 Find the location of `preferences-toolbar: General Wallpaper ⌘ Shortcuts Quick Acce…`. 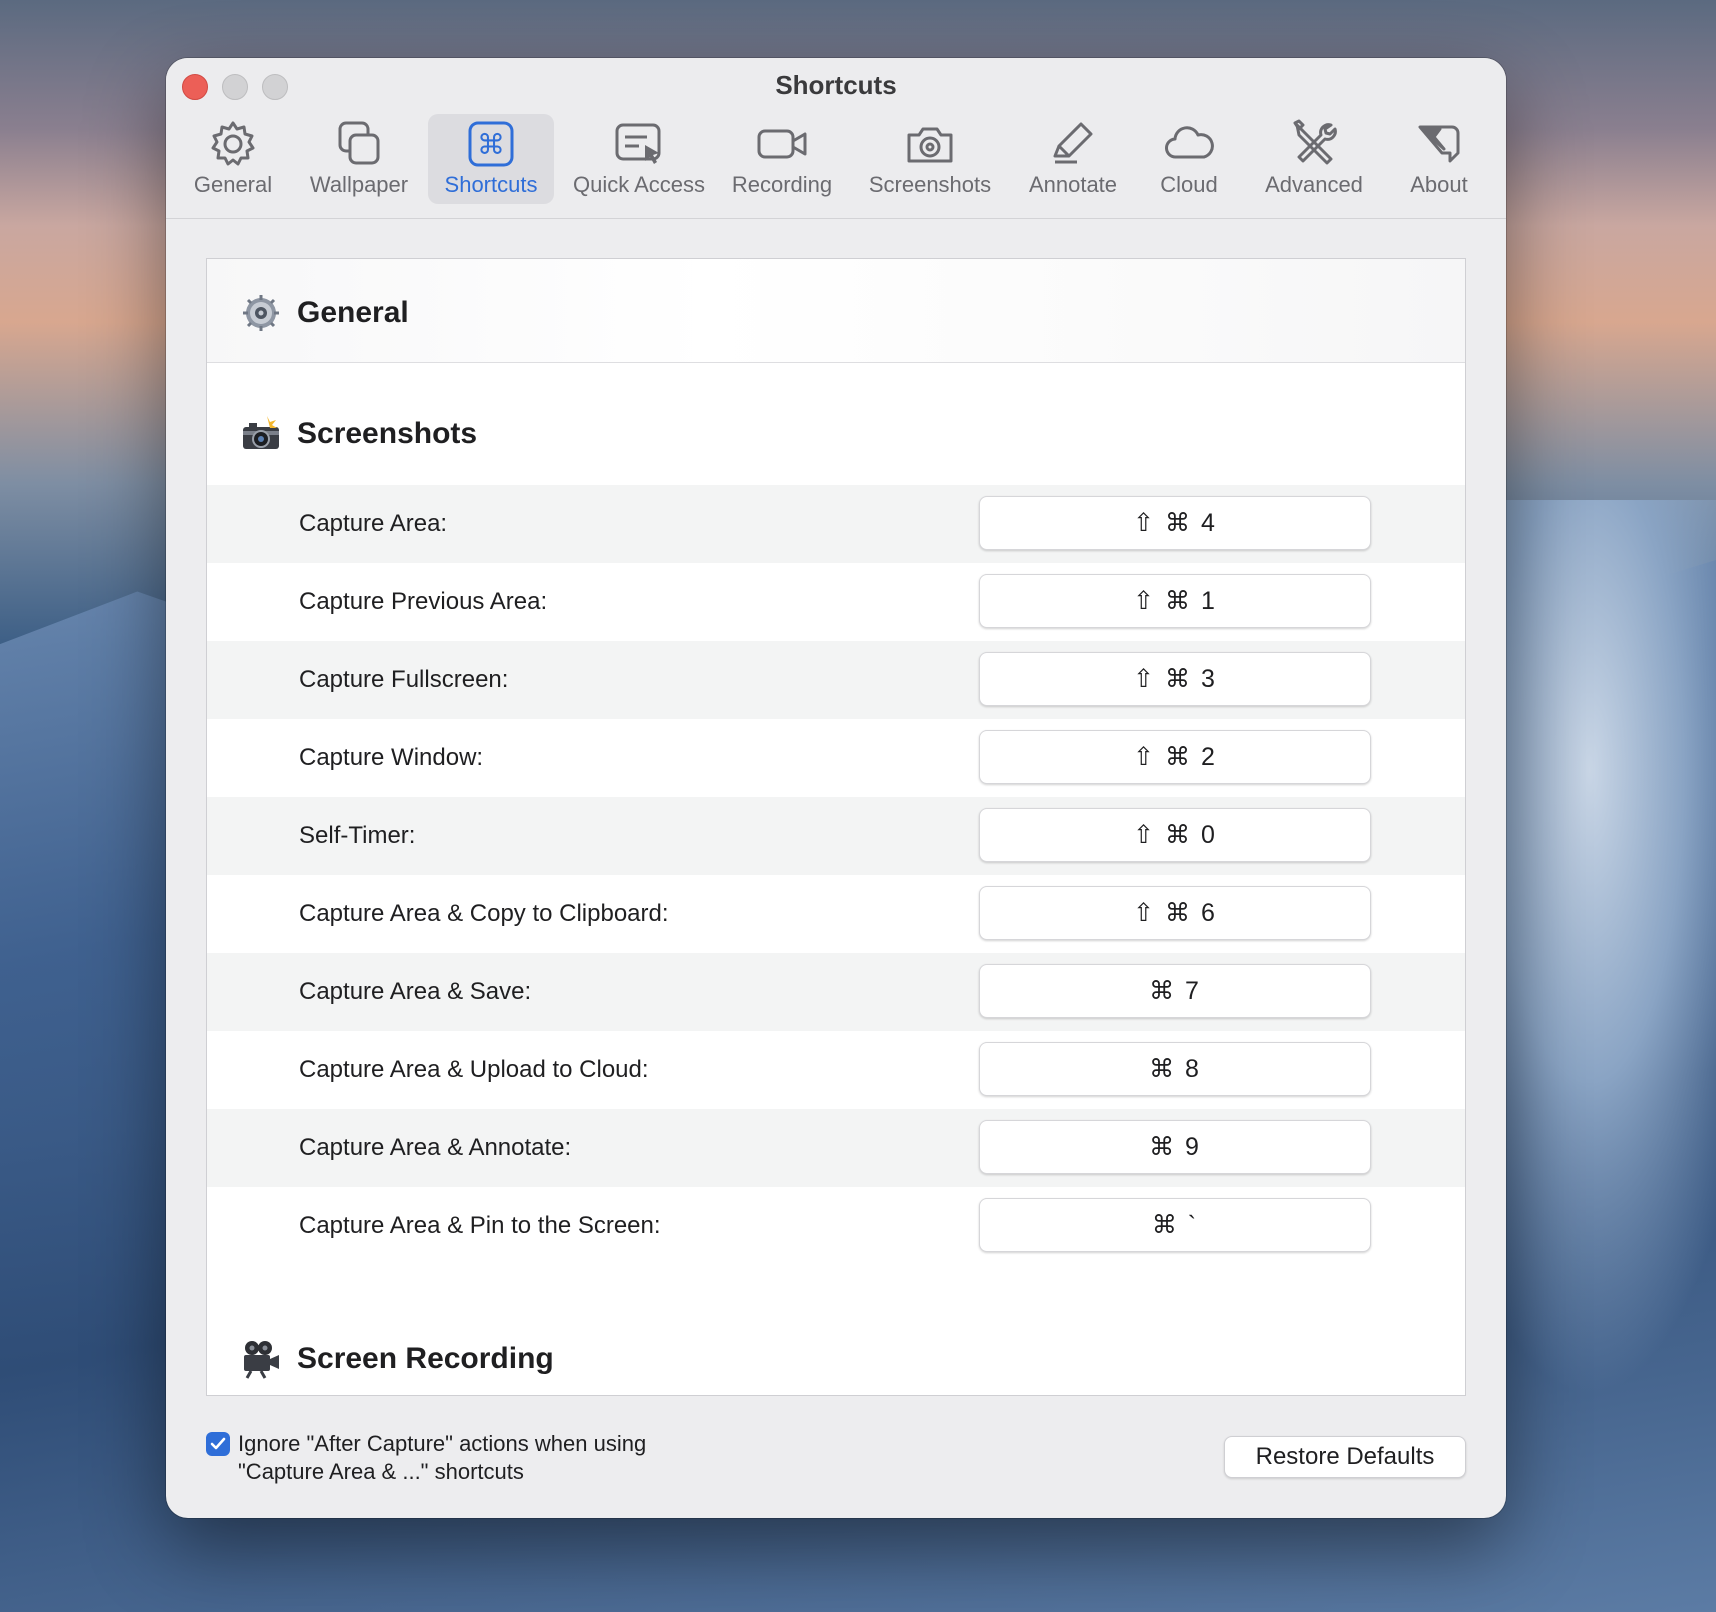

preferences-toolbar: General Wallpaper ⌘ Shortcuts Quick Acce… is located at coordinates (836, 161).